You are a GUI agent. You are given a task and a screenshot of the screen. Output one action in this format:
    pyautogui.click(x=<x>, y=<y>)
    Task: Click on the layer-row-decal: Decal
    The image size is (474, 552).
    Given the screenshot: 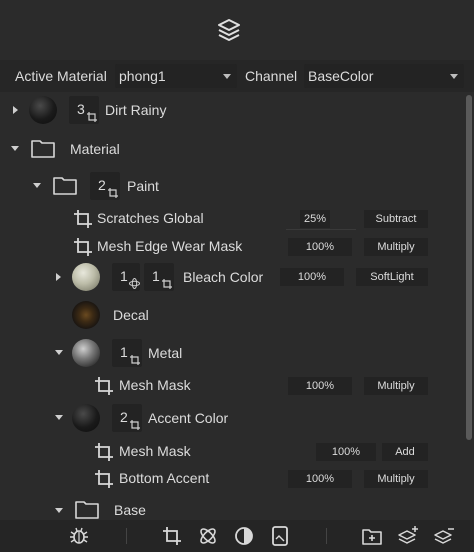 What is the action you would take?
    pyautogui.click(x=232, y=315)
    